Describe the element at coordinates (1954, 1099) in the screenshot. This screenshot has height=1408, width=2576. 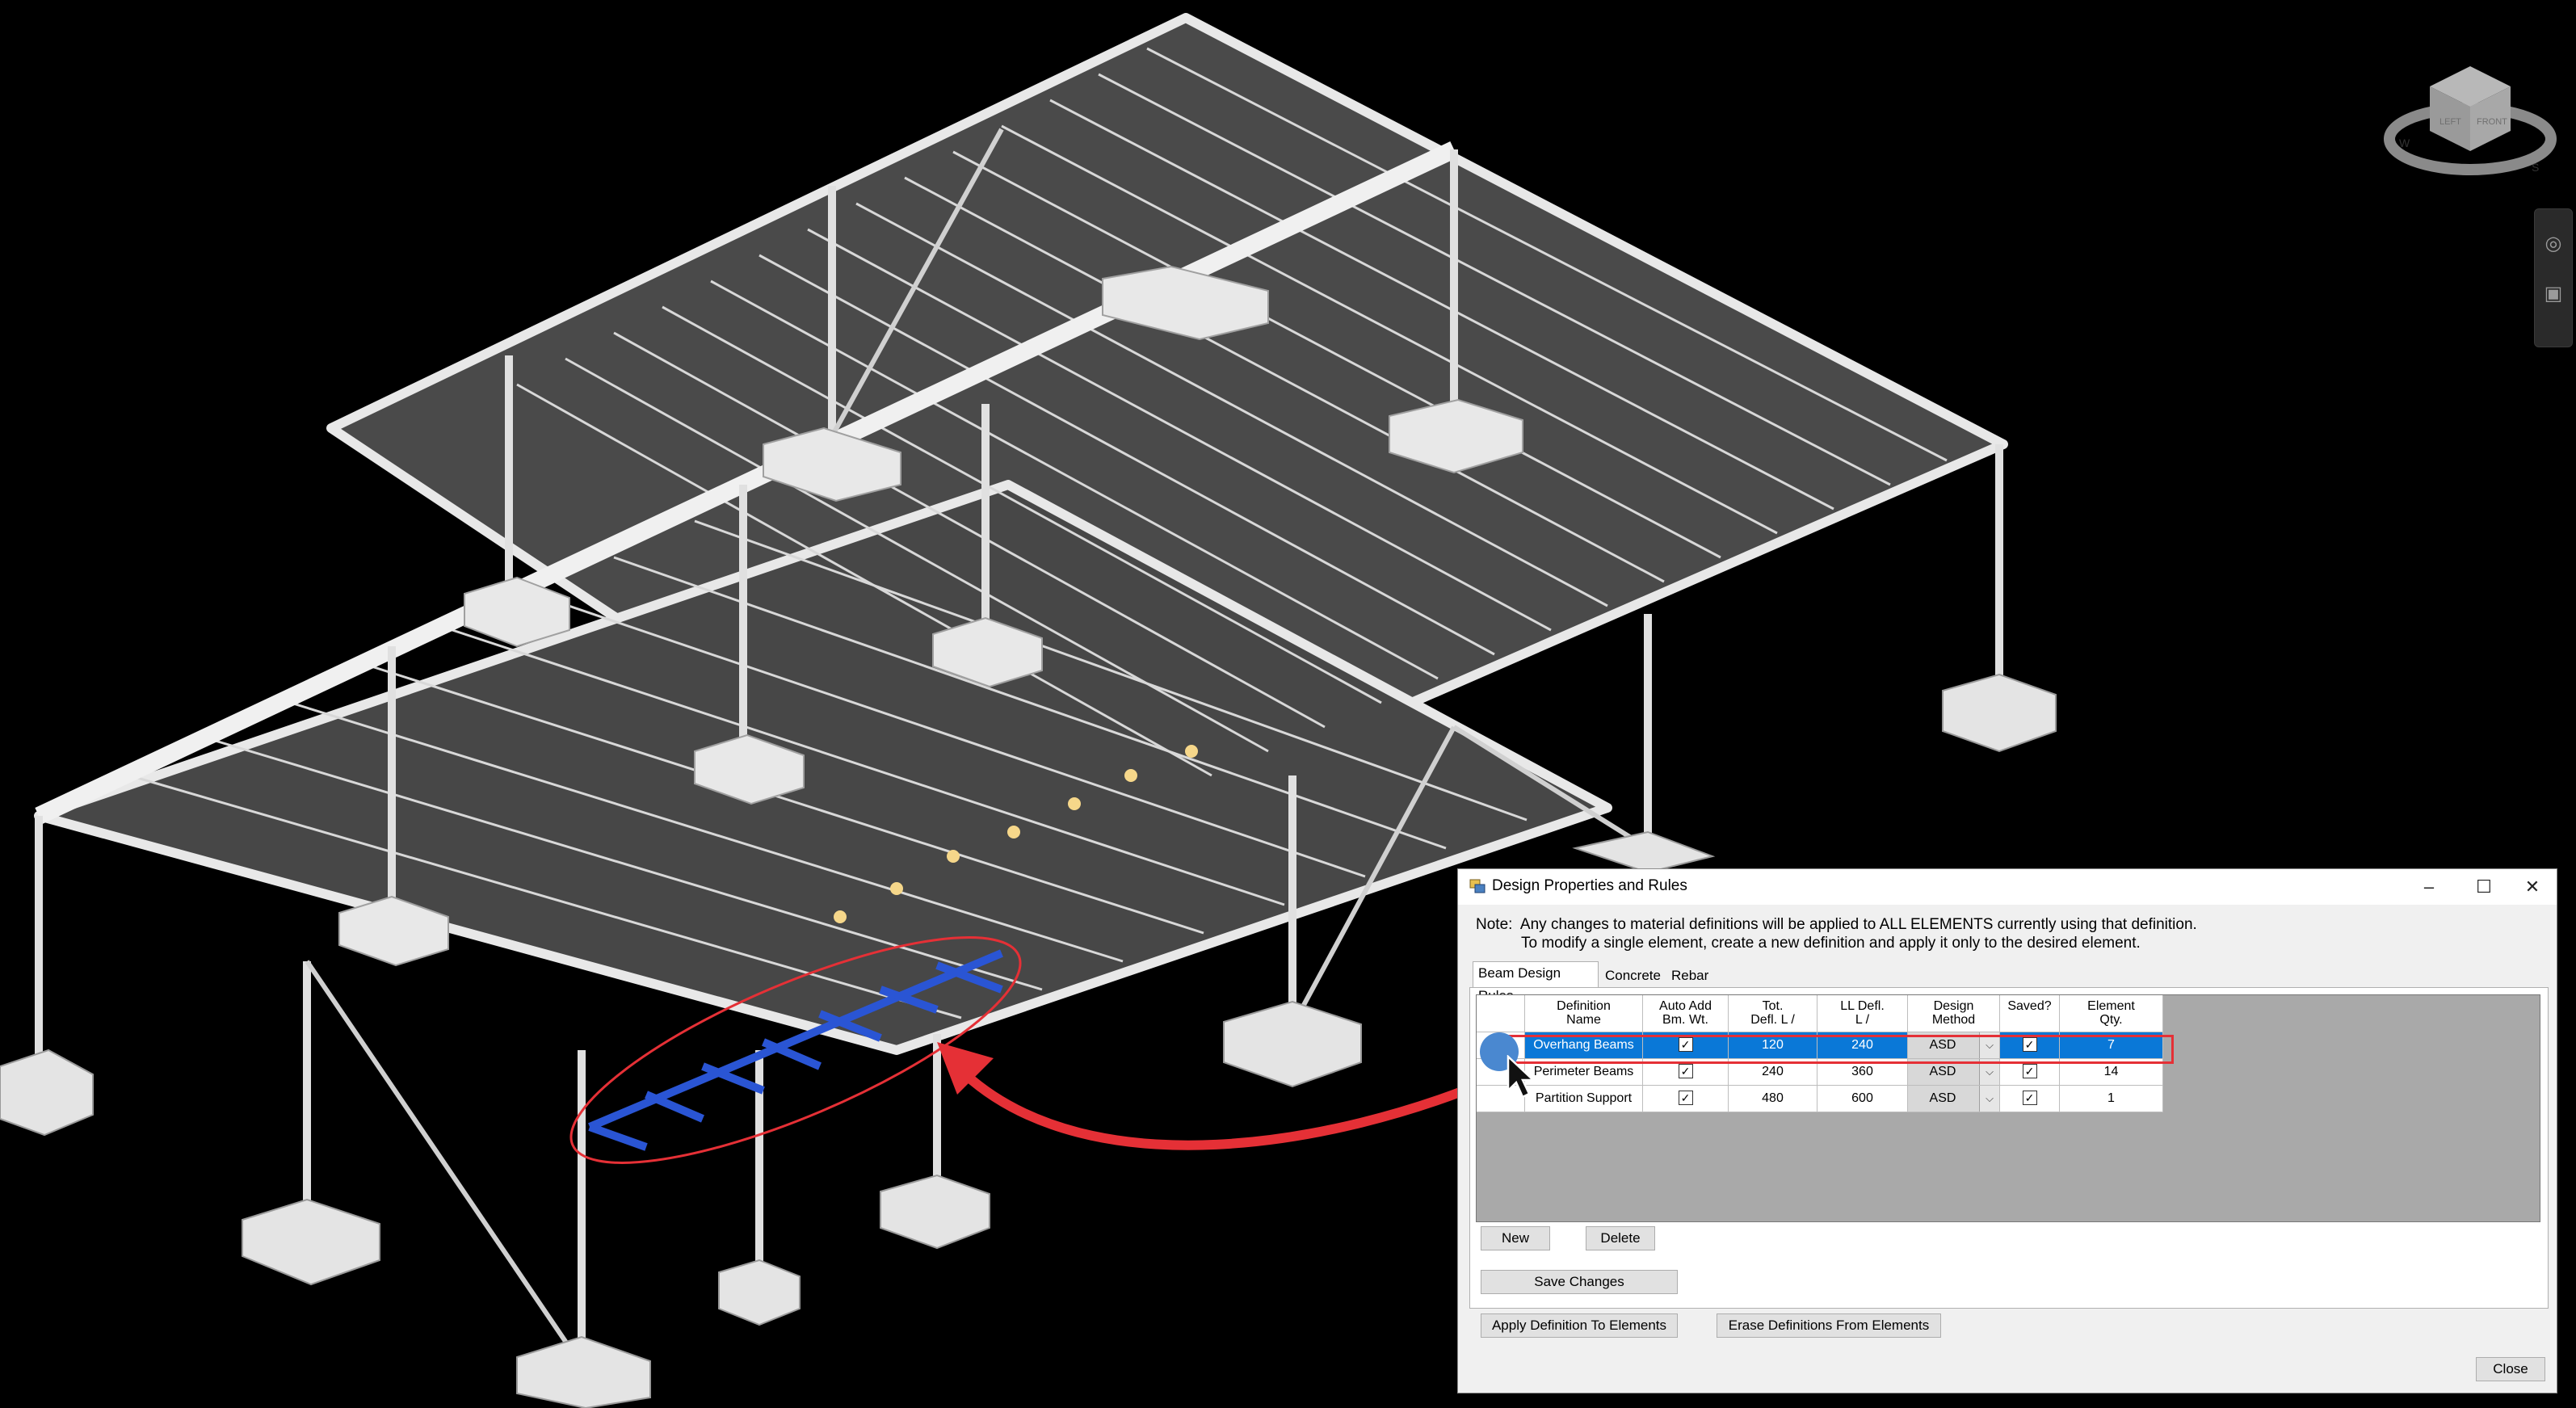
I see `design-method-select: ASD ⌵` at that location.